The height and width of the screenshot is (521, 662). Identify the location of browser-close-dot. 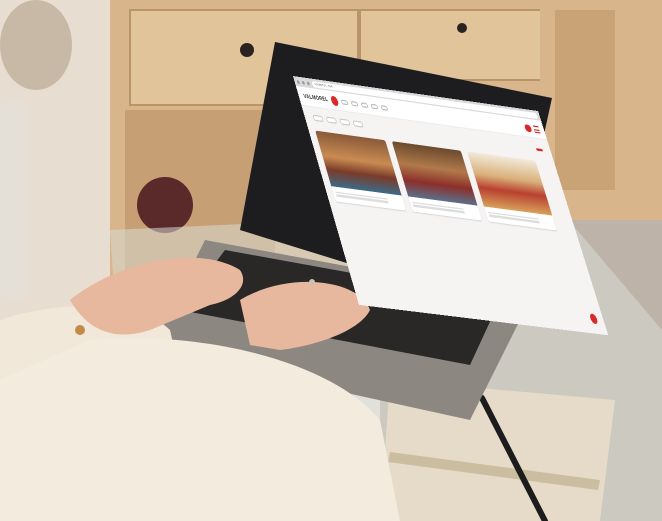
(298, 81).